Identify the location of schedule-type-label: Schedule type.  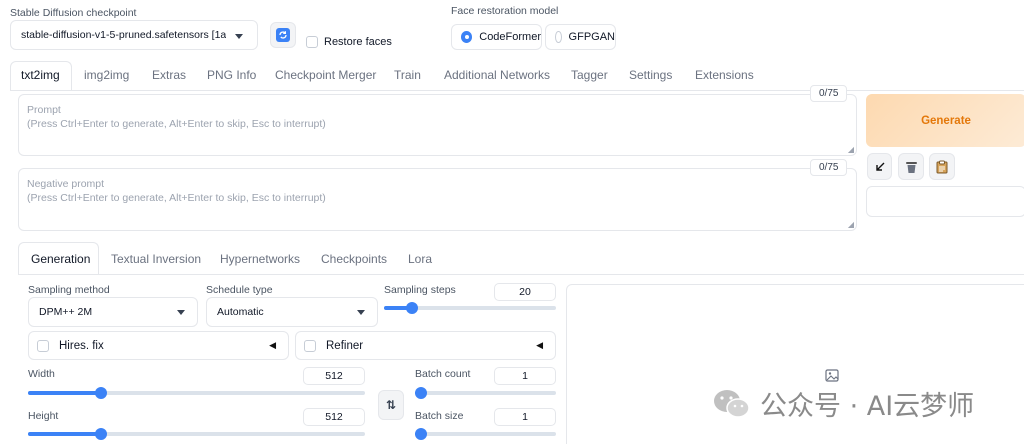
(239, 290).